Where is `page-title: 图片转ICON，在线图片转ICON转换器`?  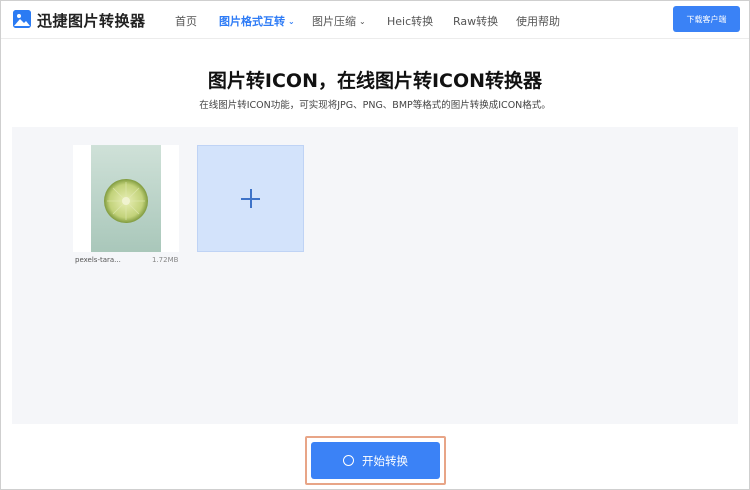 page-title: 图片转ICON，在线图片转ICON转换器 is located at coordinates (375, 81).